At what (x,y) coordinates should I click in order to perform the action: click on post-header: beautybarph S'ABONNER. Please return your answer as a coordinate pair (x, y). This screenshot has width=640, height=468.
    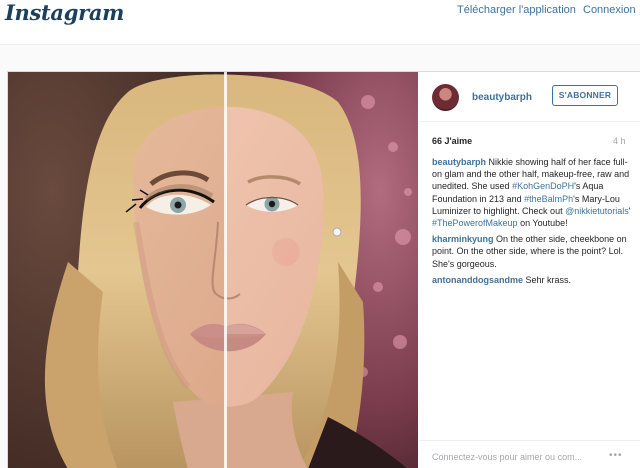
    Looking at the image, I should click on (529, 97).